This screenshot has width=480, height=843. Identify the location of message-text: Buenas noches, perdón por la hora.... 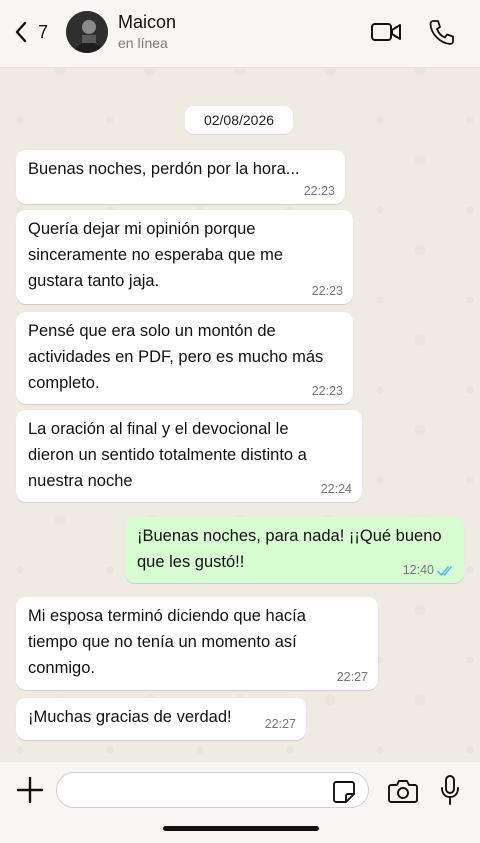
(164, 169).